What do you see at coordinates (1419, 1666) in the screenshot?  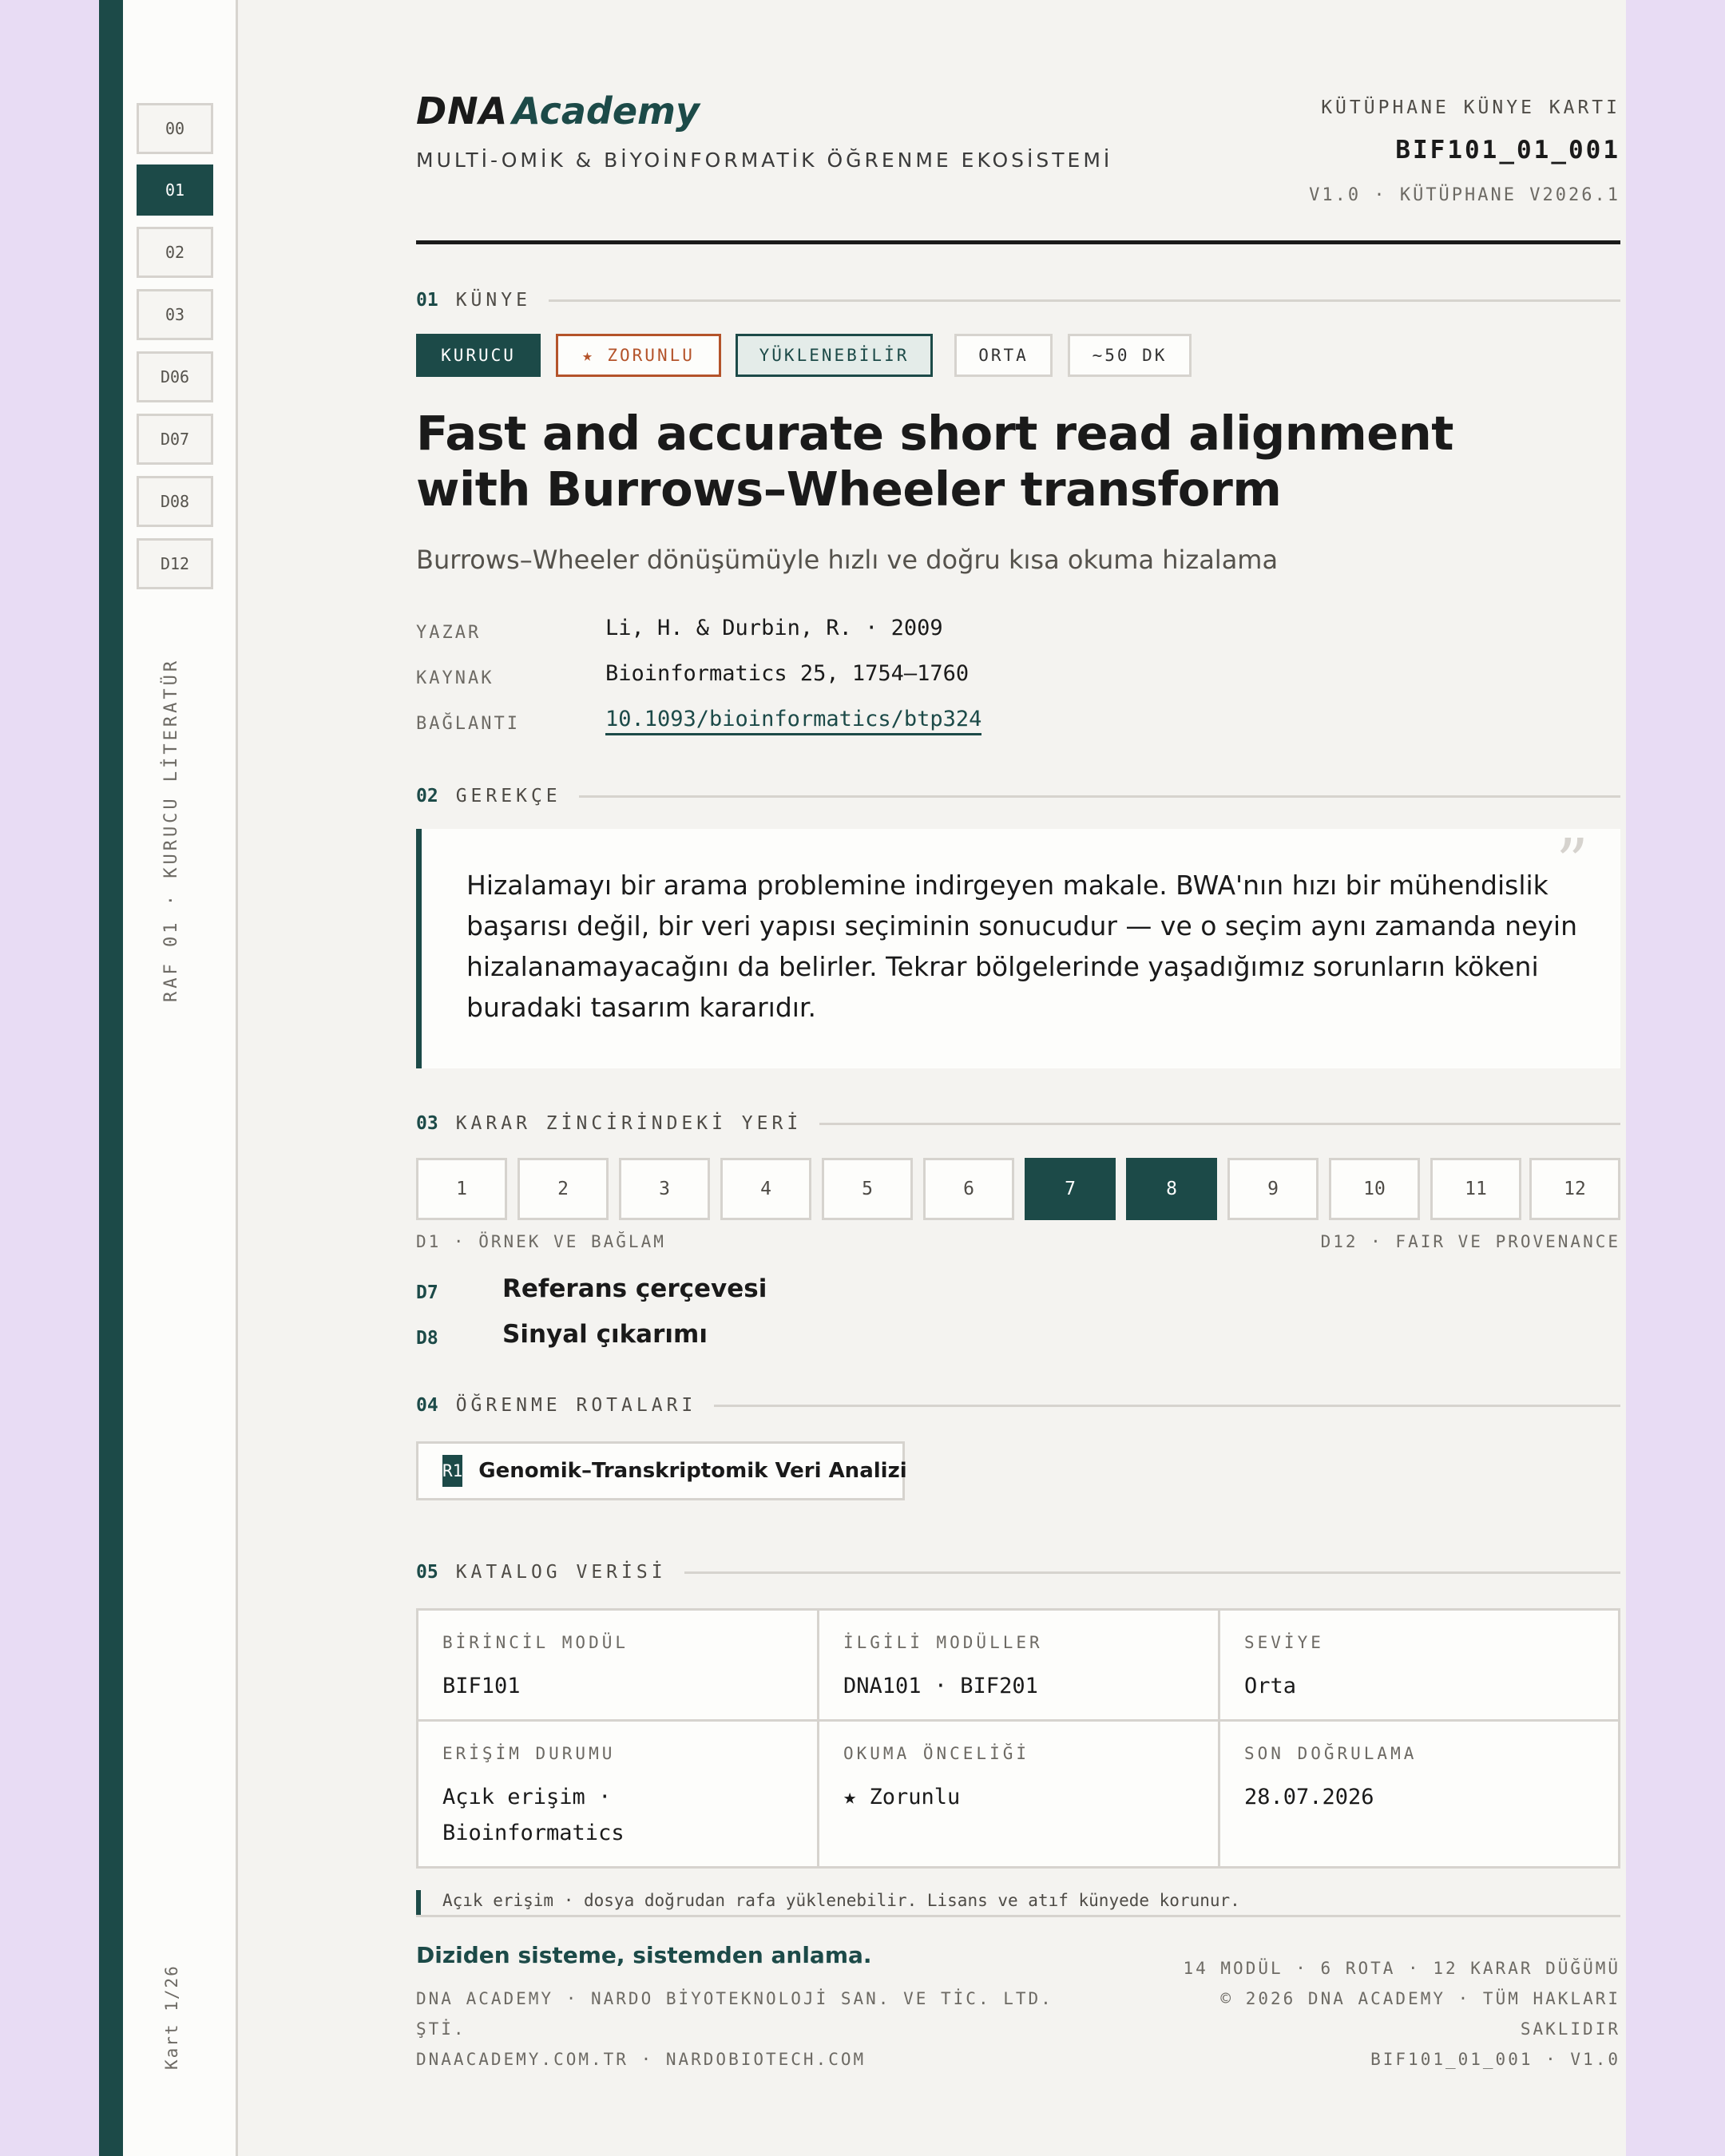 I see `catalog-cell-level: SEVİYE Orta` at bounding box center [1419, 1666].